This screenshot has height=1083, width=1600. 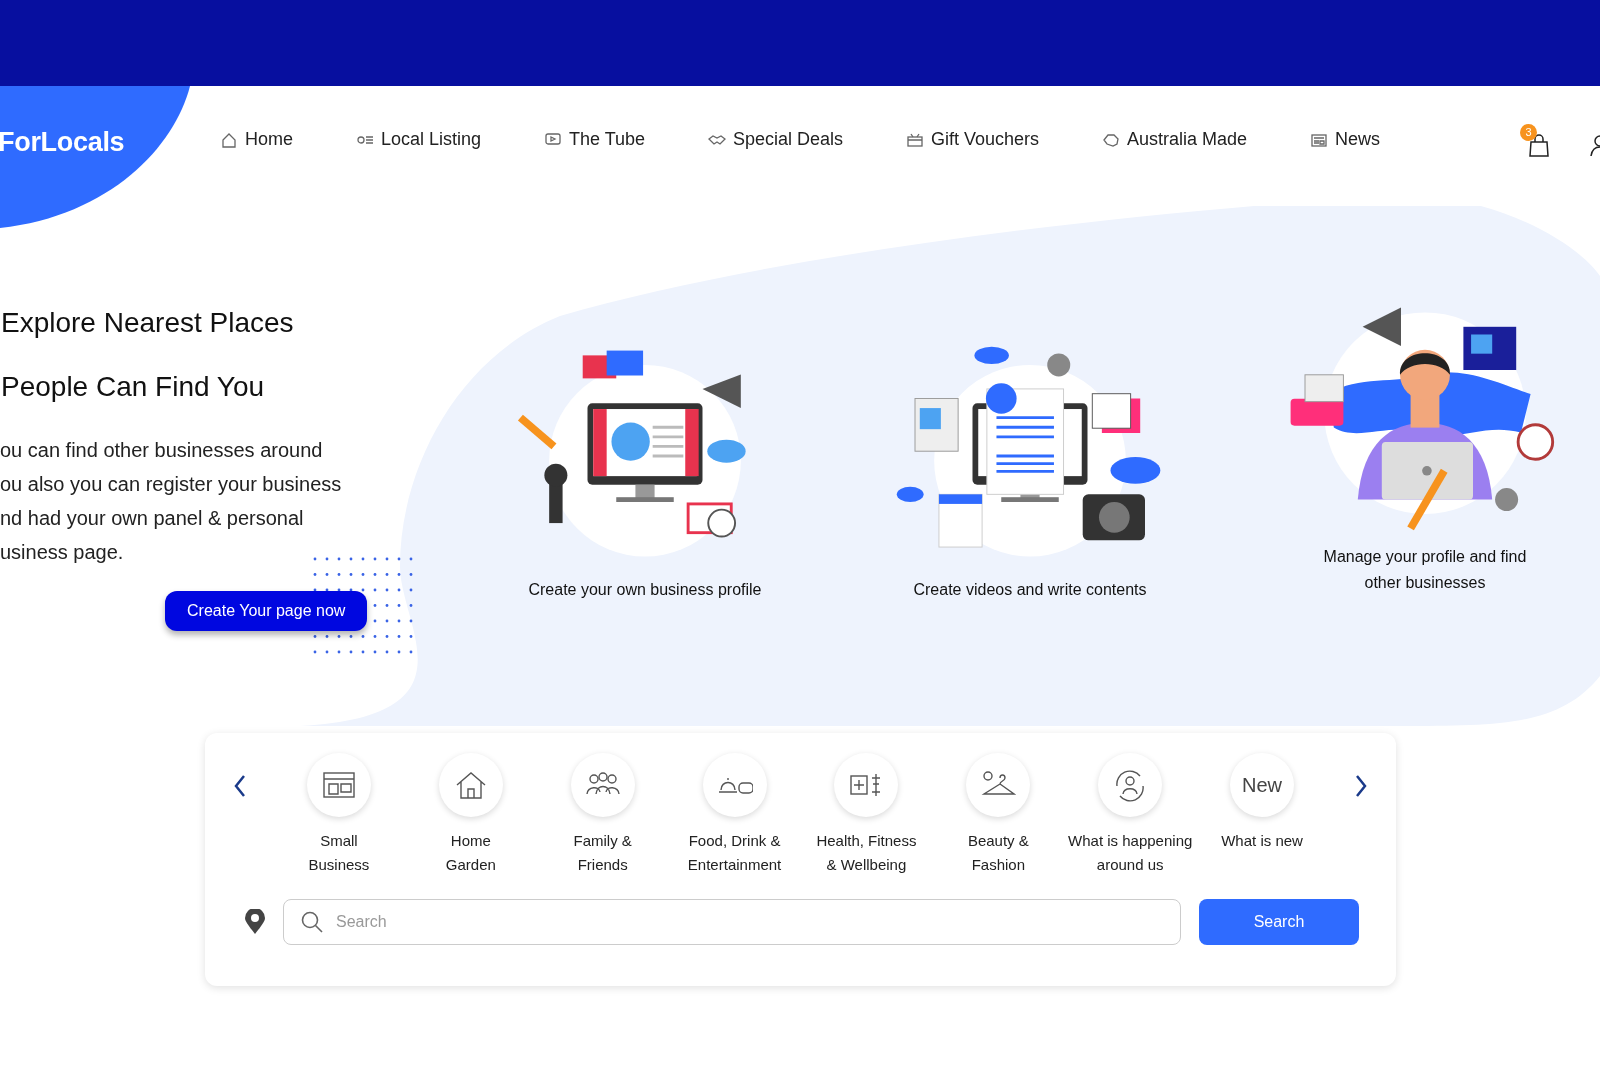 I want to click on search-field: Search, so click(x=732, y=922).